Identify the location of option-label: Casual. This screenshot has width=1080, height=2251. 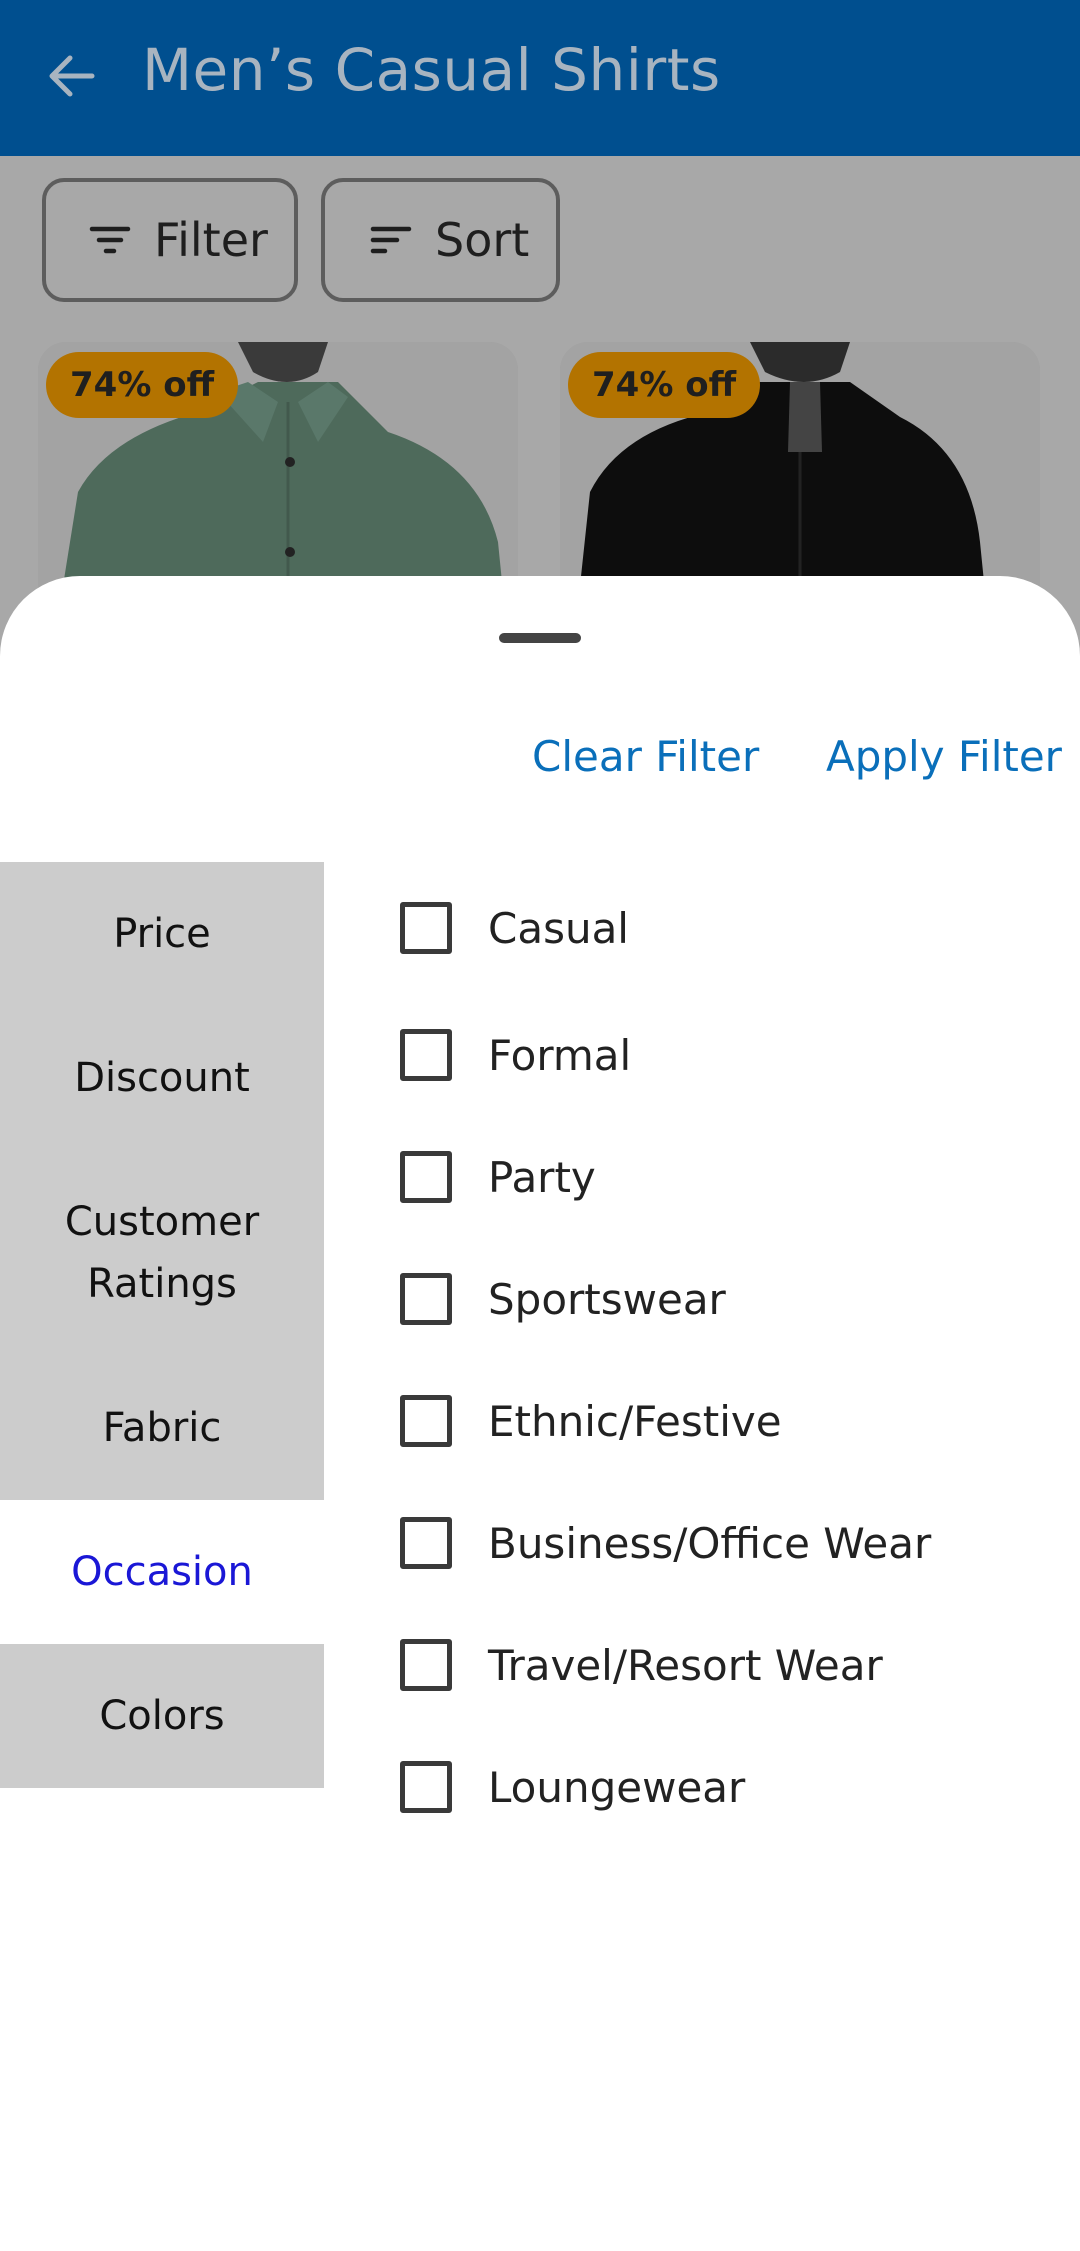
(558, 928).